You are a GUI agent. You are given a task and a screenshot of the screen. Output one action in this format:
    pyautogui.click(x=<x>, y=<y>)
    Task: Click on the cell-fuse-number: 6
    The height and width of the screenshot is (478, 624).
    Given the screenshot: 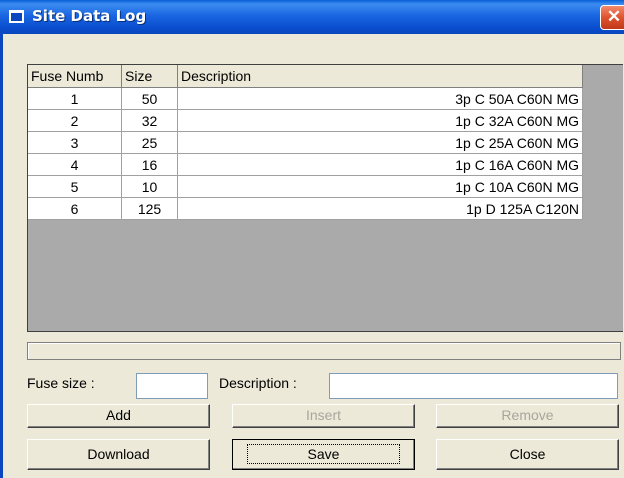 What is the action you would take?
    pyautogui.click(x=75, y=208)
    